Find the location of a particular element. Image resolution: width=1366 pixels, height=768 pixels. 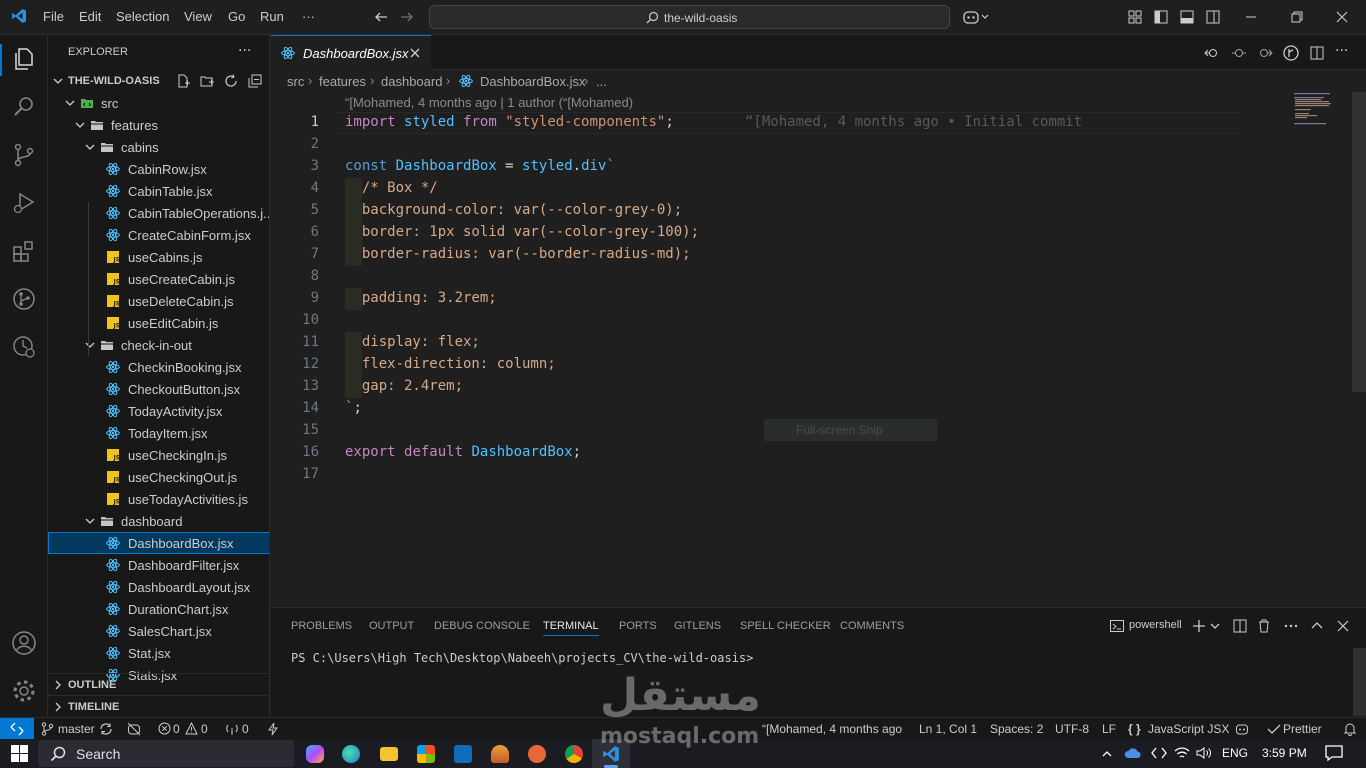

volume-speaker-icon is located at coordinates (1204, 753).